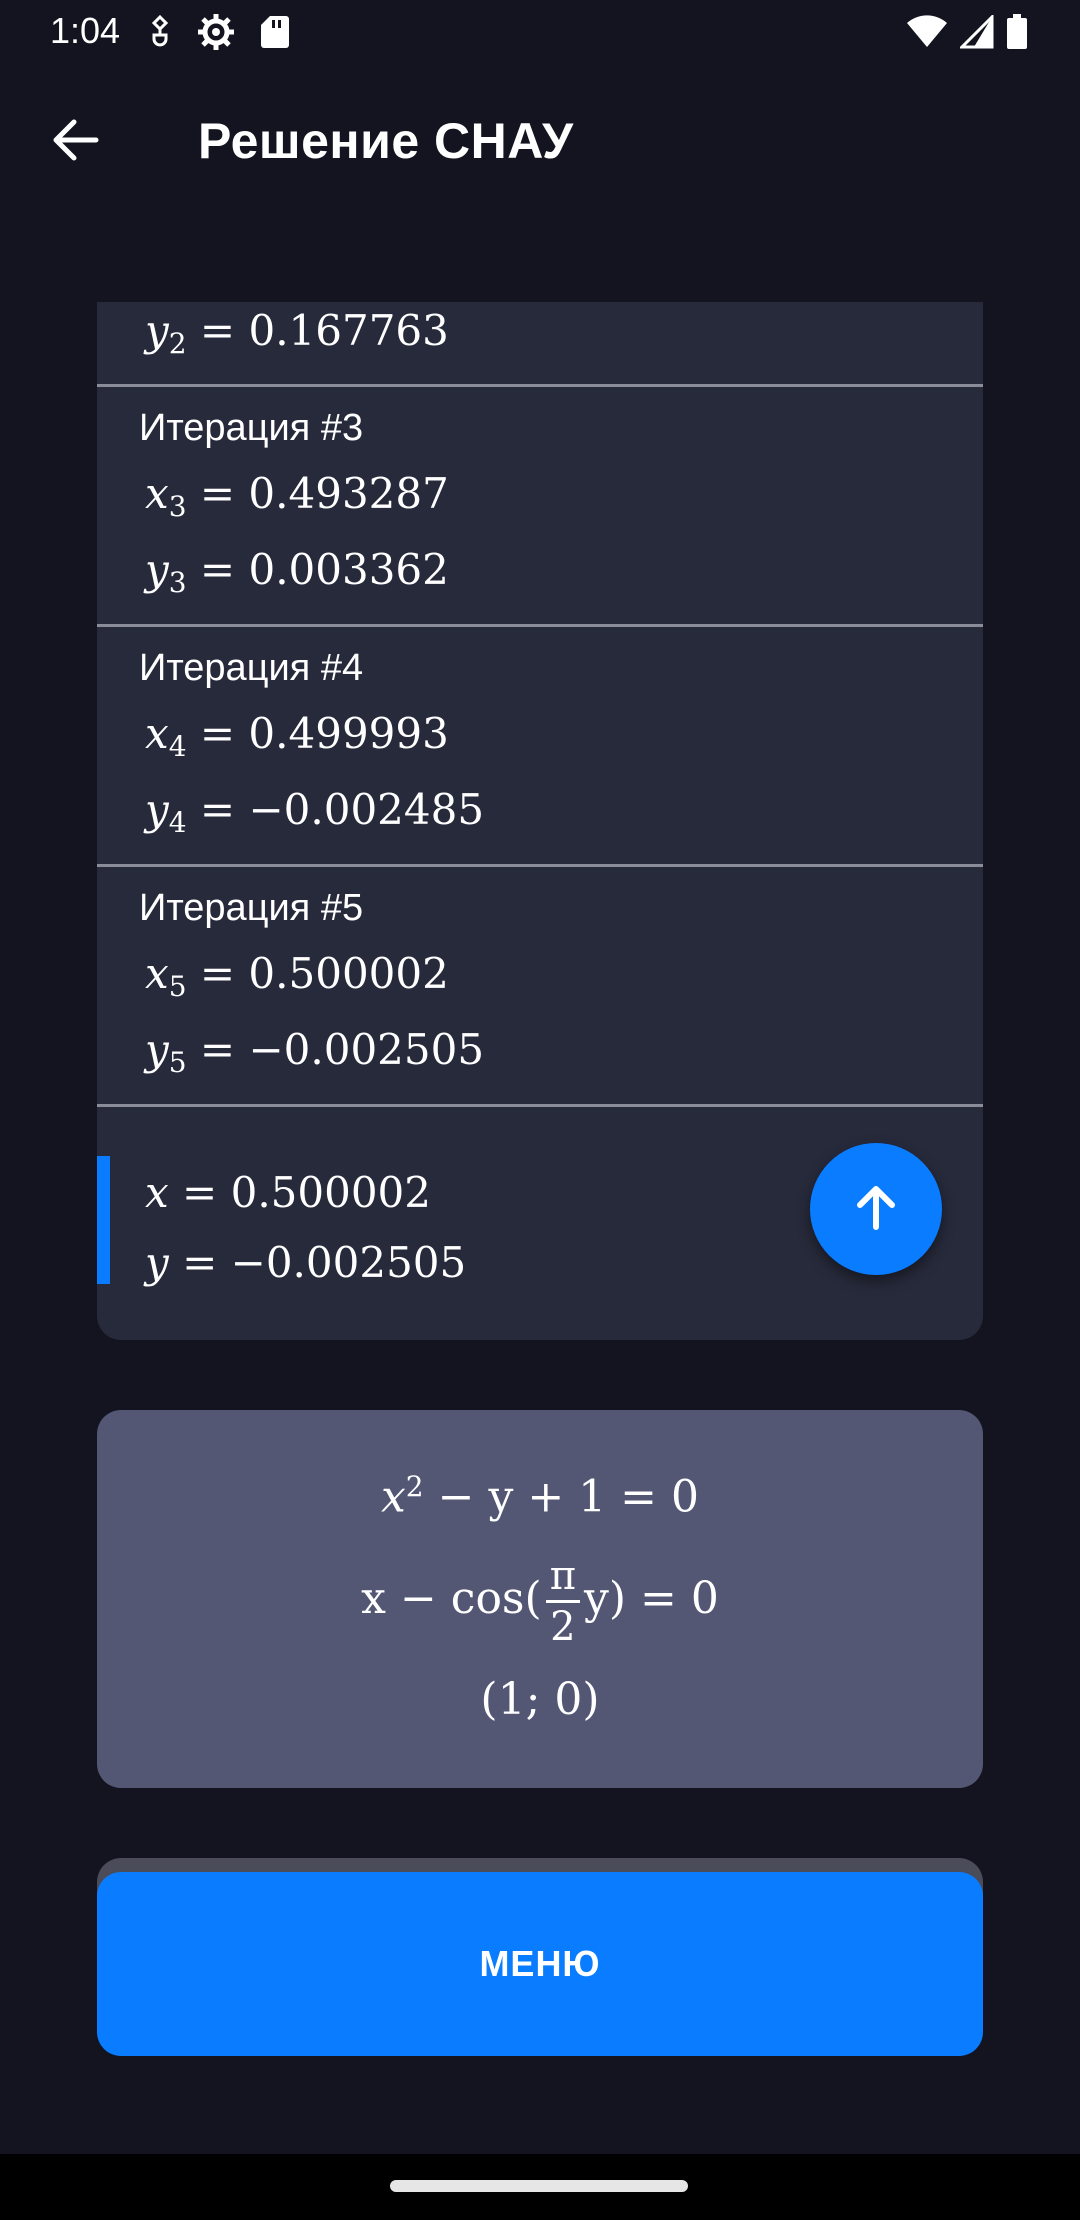 The width and height of the screenshot is (1080, 2220). I want to click on iteration-y-equation: y4 = −0.002485, so click(315, 812).